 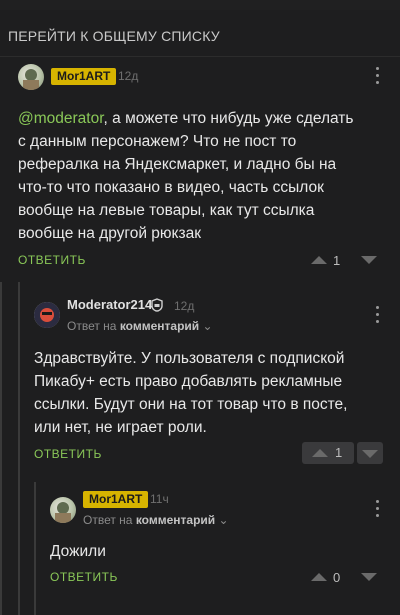 What do you see at coordinates (188, 381) in the screenshot?
I see `comment-line: Пикабу+ есть право добавлять рекламные` at bounding box center [188, 381].